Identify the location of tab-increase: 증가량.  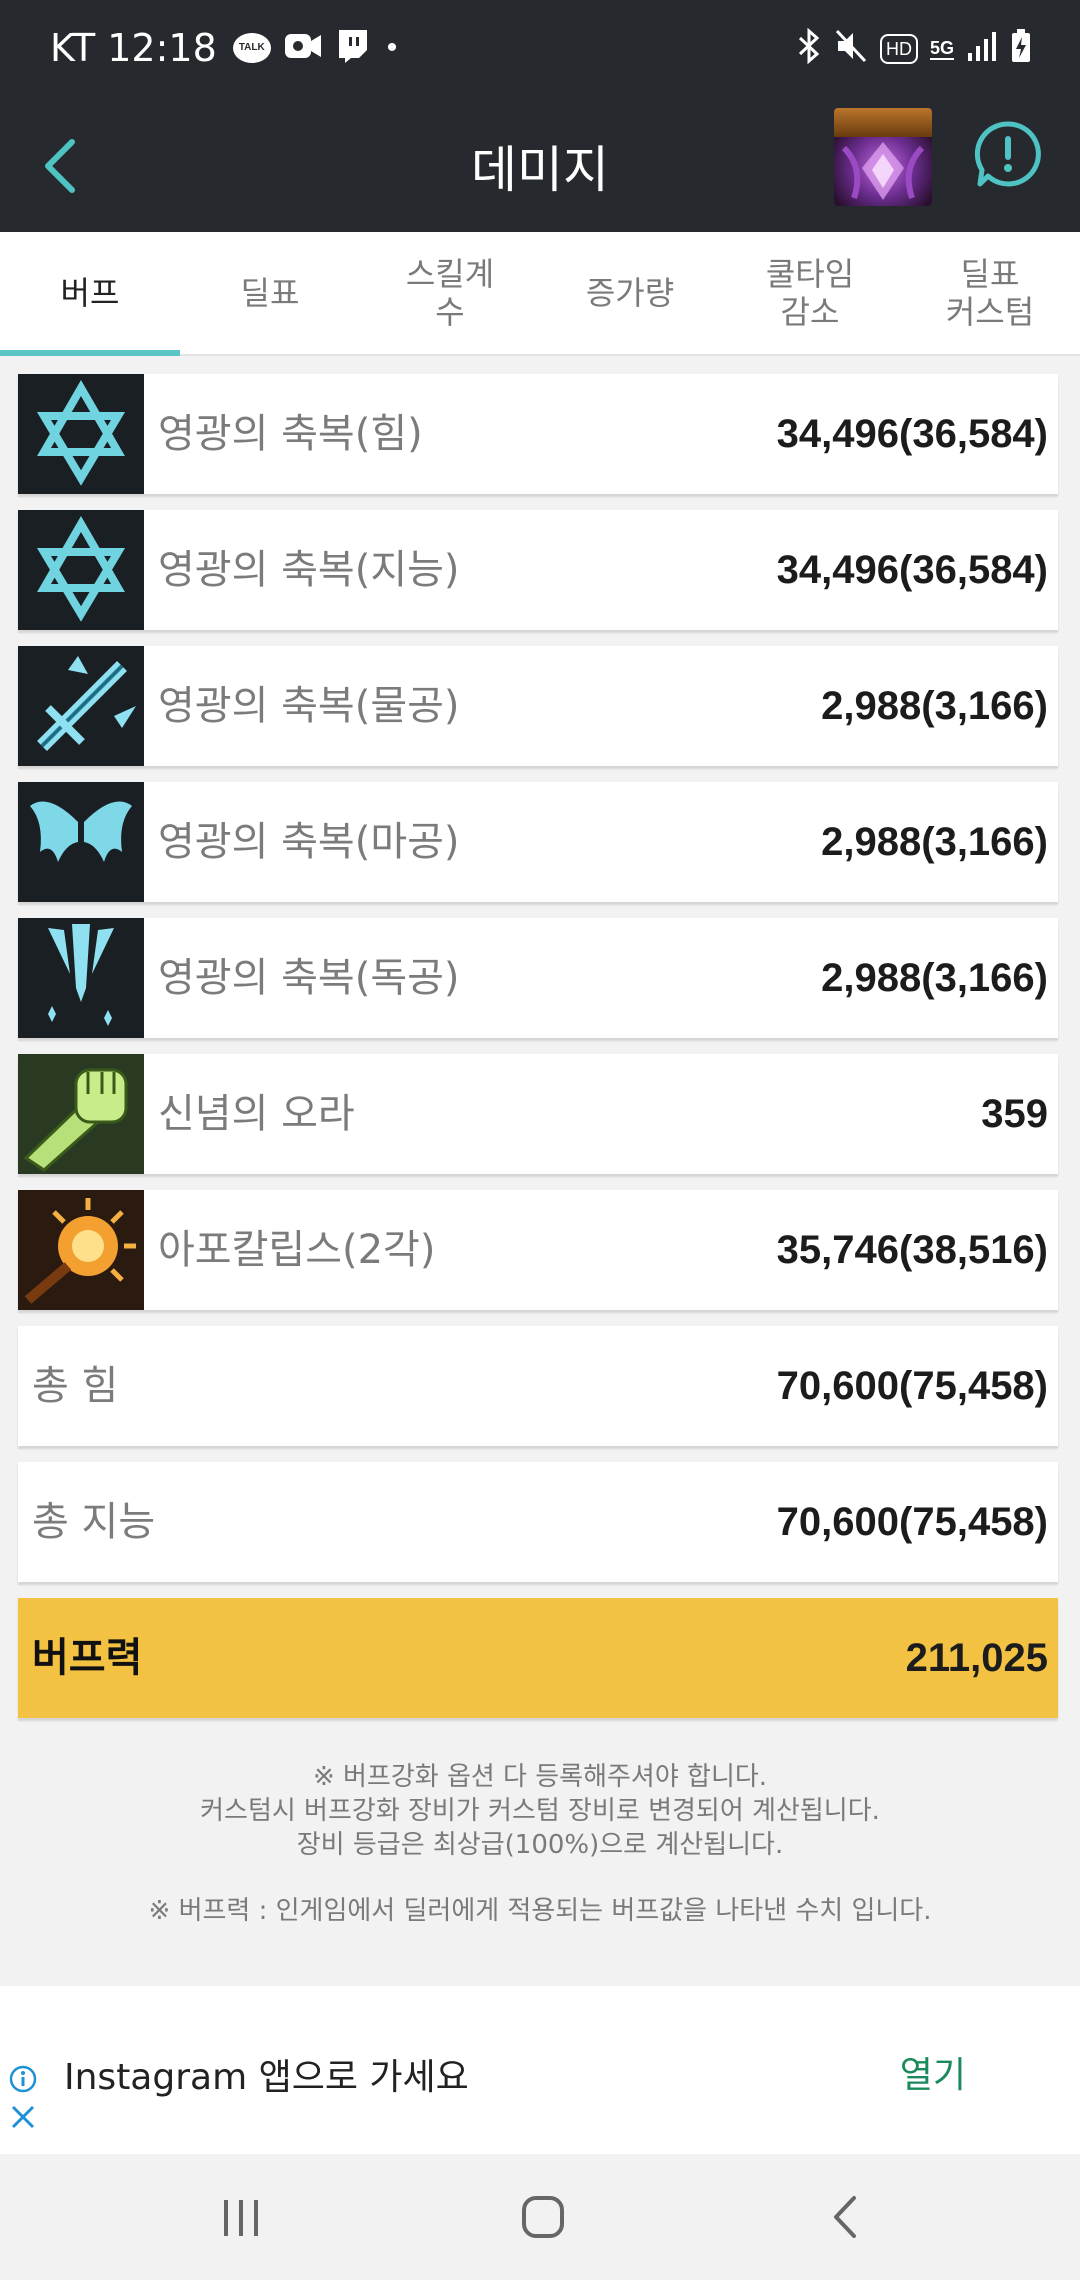
(630, 293).